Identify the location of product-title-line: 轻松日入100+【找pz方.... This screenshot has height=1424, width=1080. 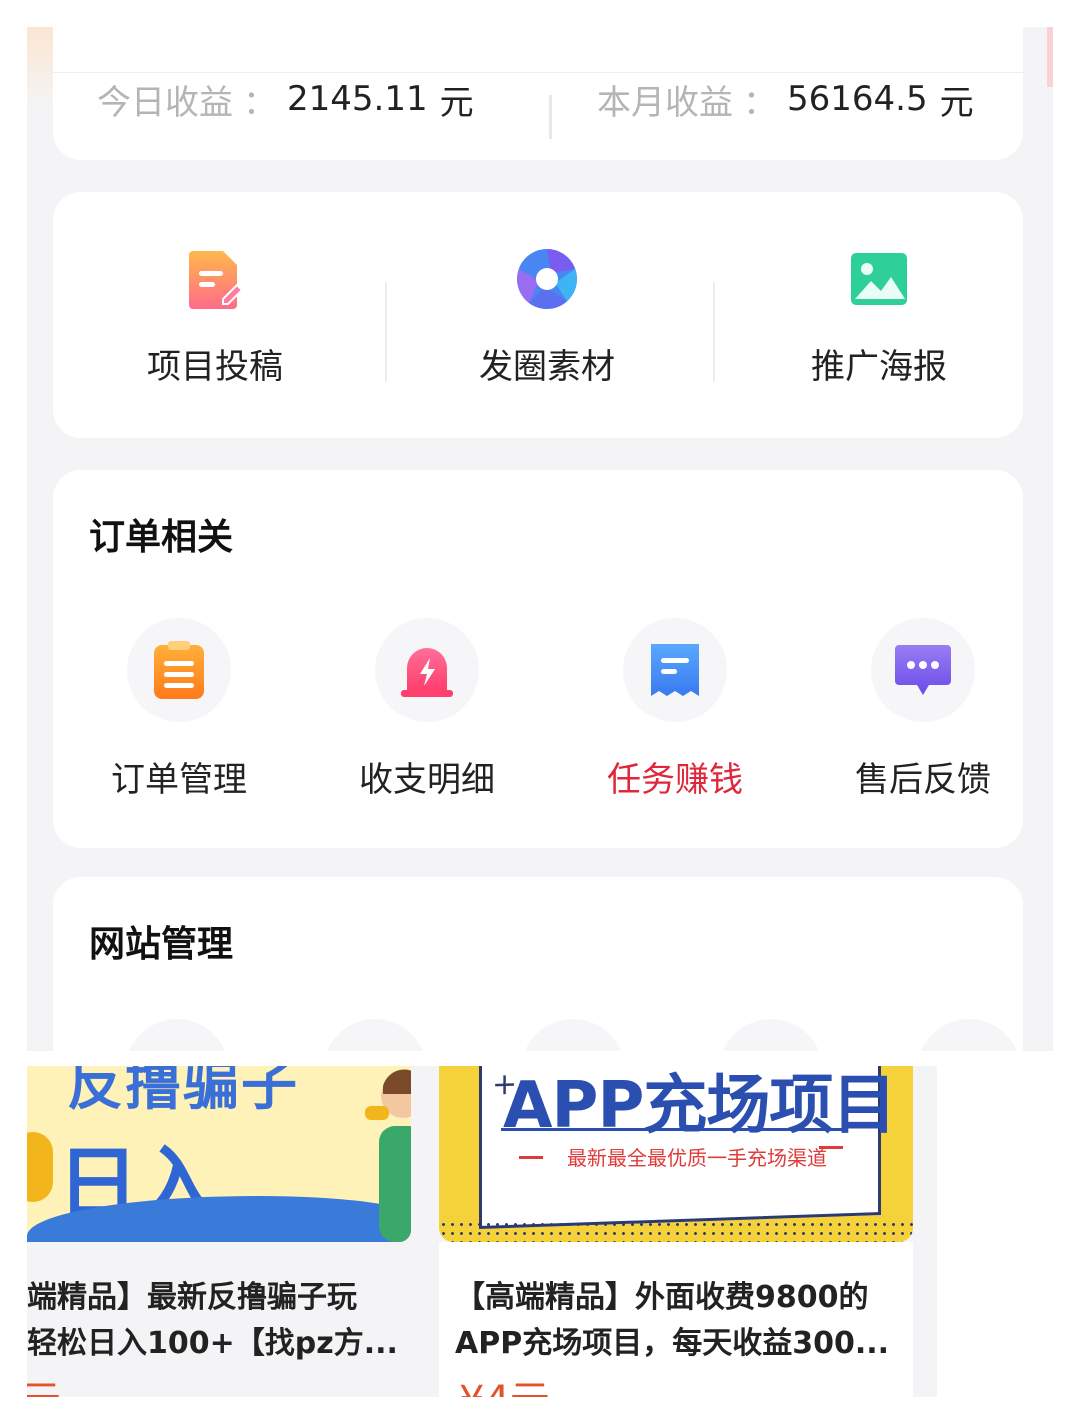
(212, 1340).